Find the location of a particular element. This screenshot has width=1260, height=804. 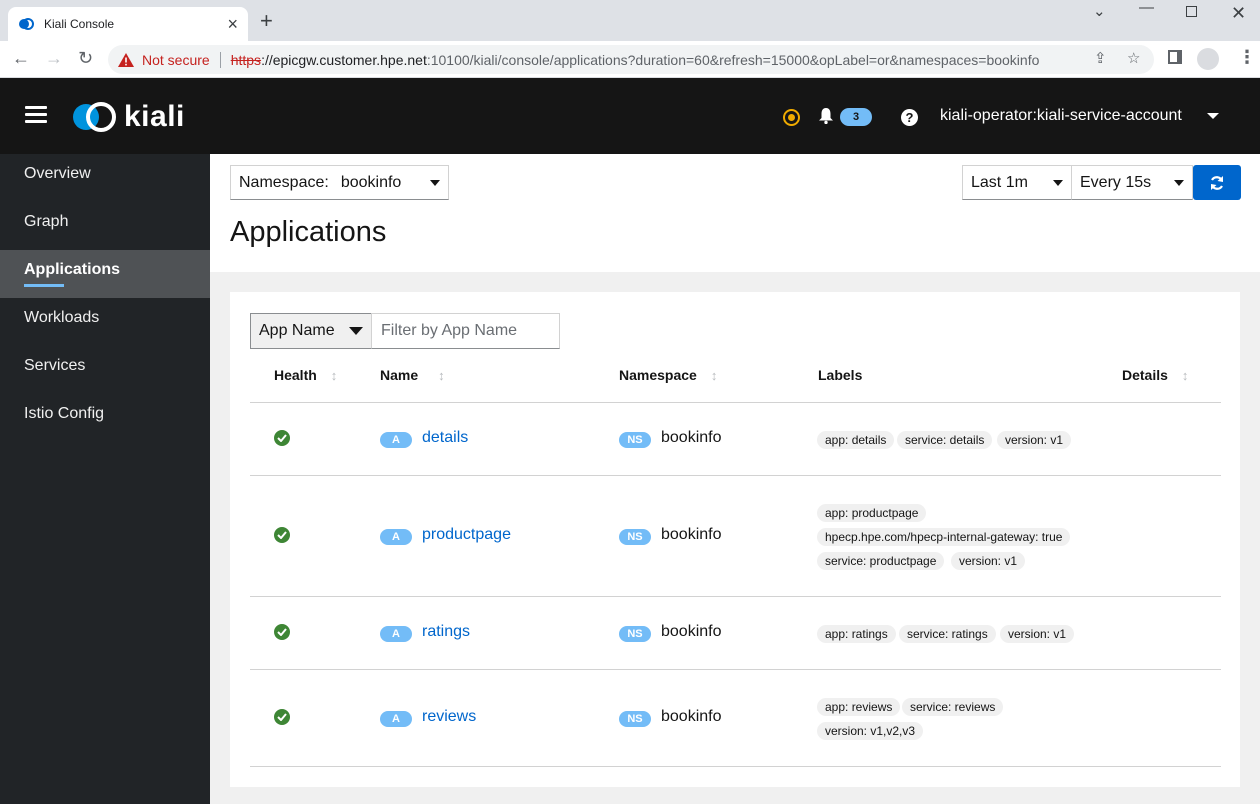

label-chip: service: productpage is located at coordinates (881, 561).